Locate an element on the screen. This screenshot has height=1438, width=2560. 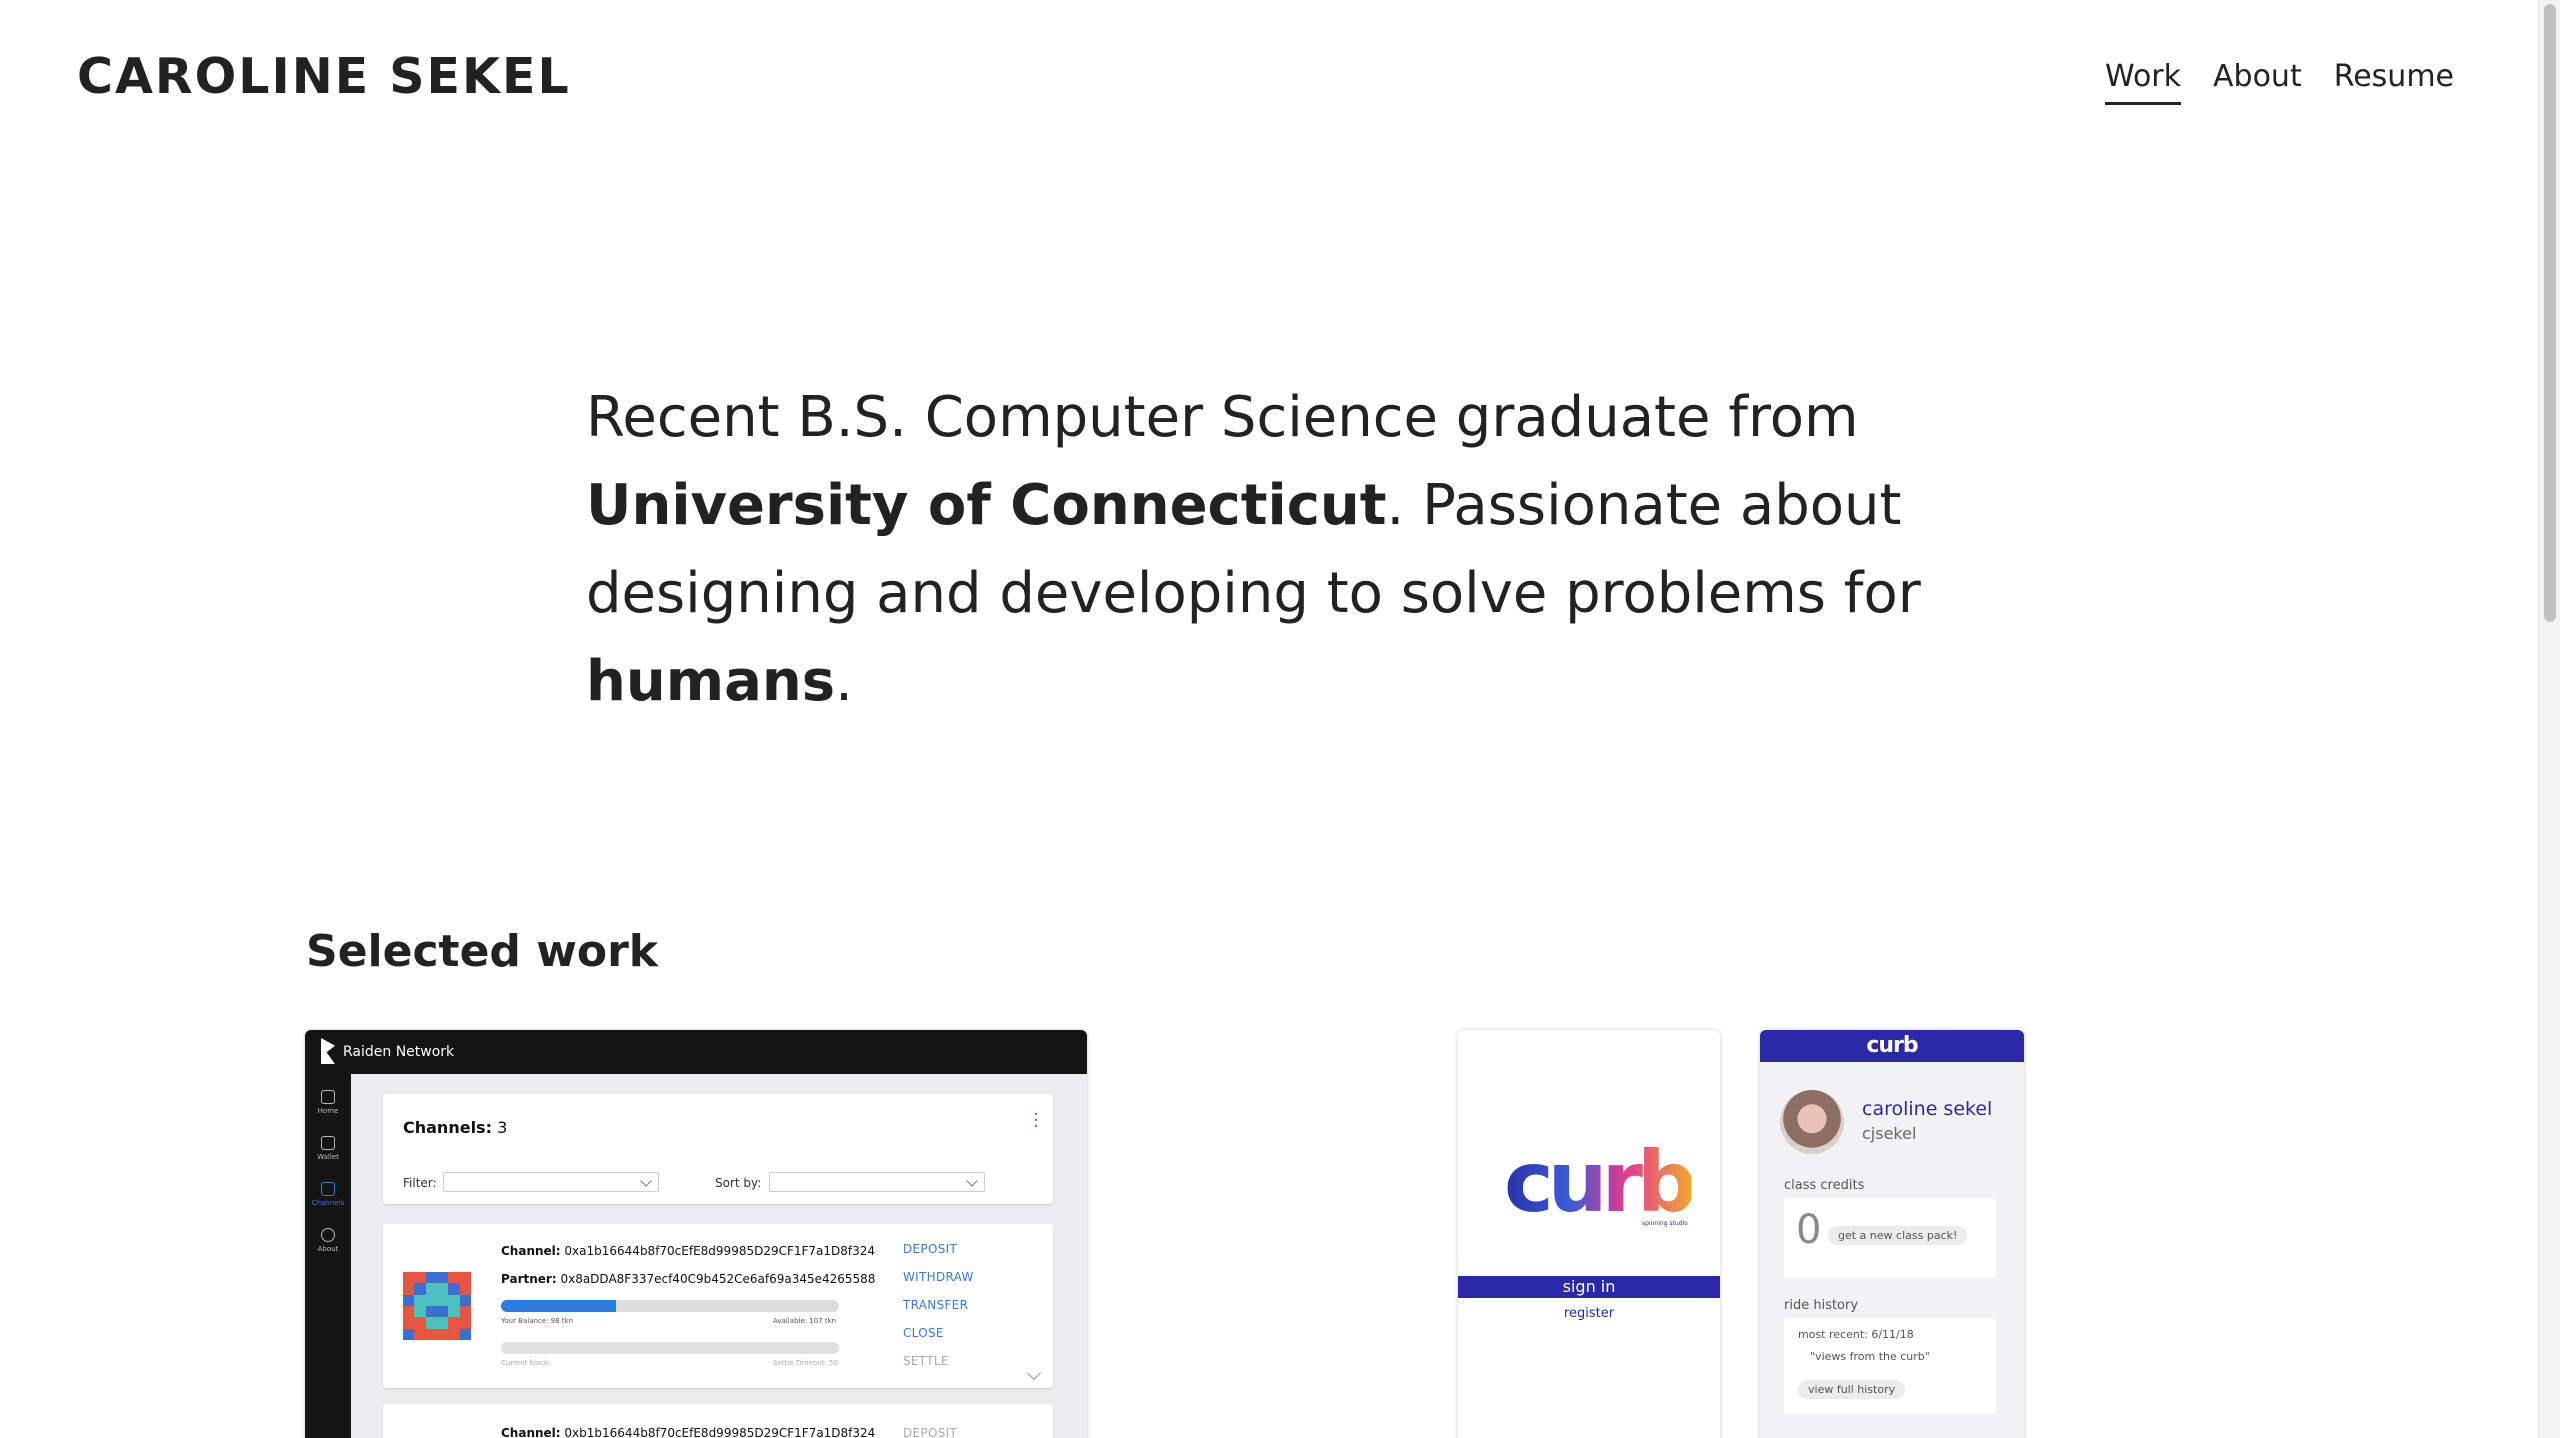
curb-credits-box: 0 get a new class pack! is located at coordinates (1890, 1238).